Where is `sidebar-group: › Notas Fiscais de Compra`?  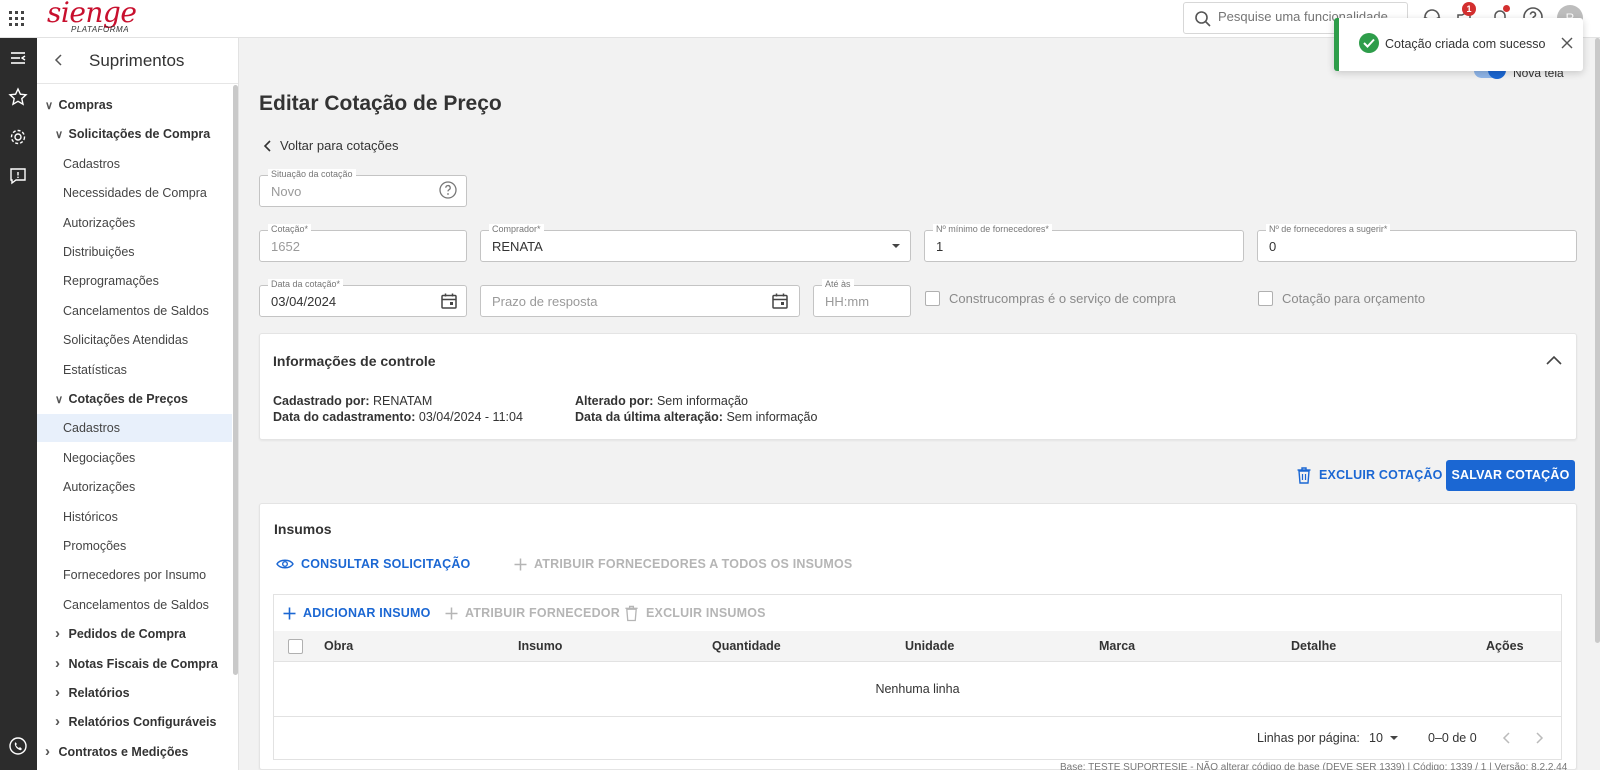
sidebar-group: › Notas Fiscais de Compra is located at coordinates (134, 664).